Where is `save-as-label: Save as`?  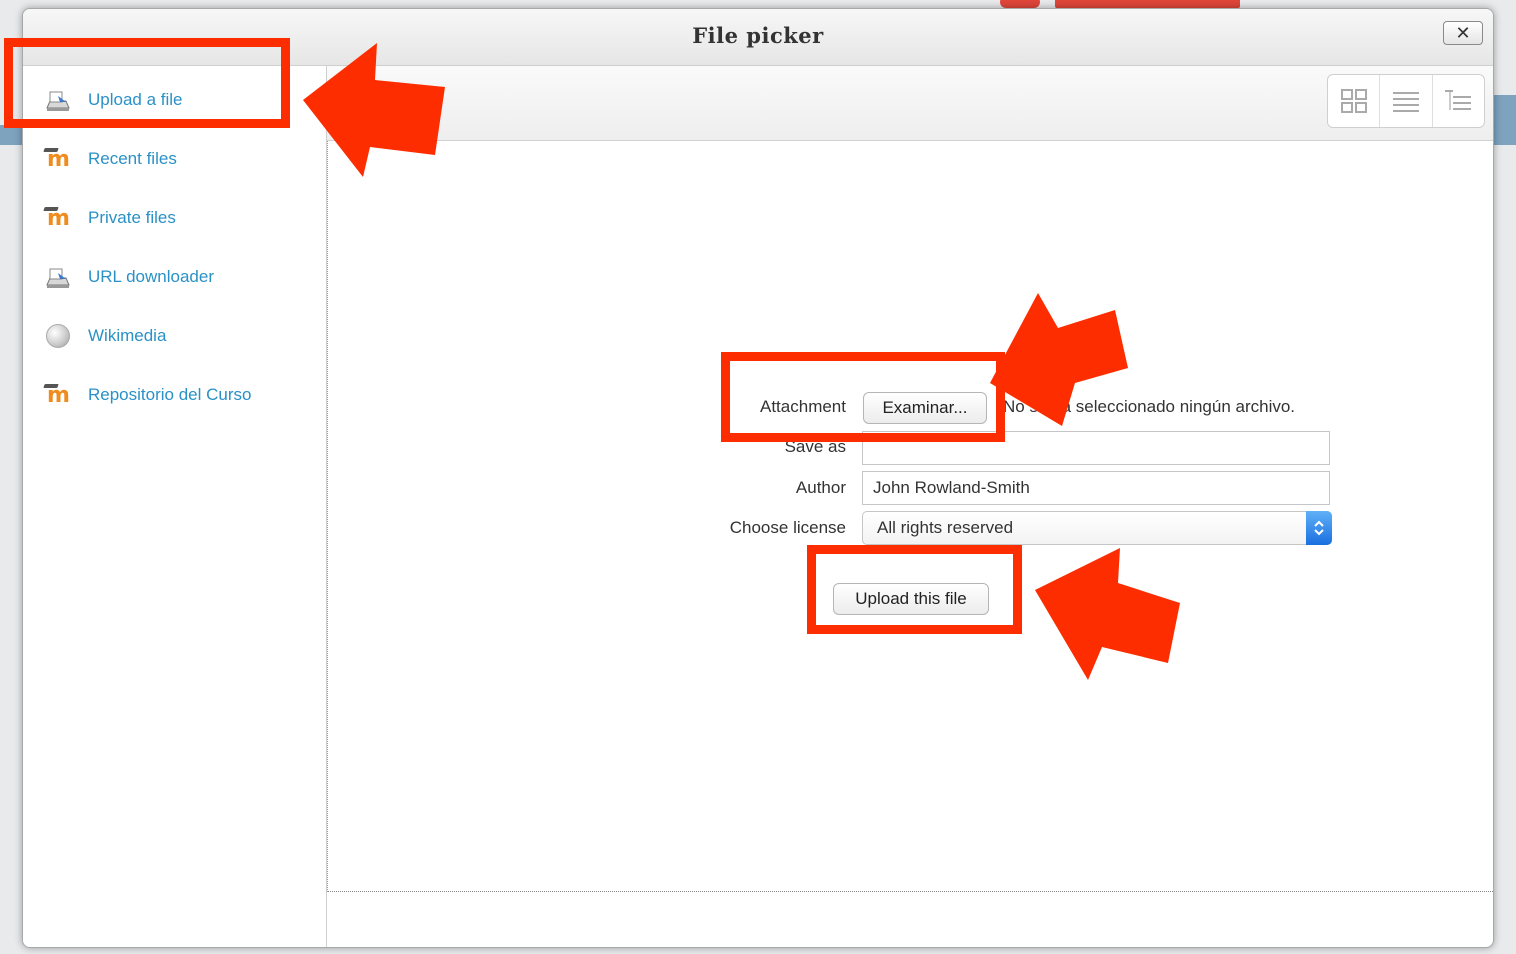 save-as-label: Save as is located at coordinates (815, 446).